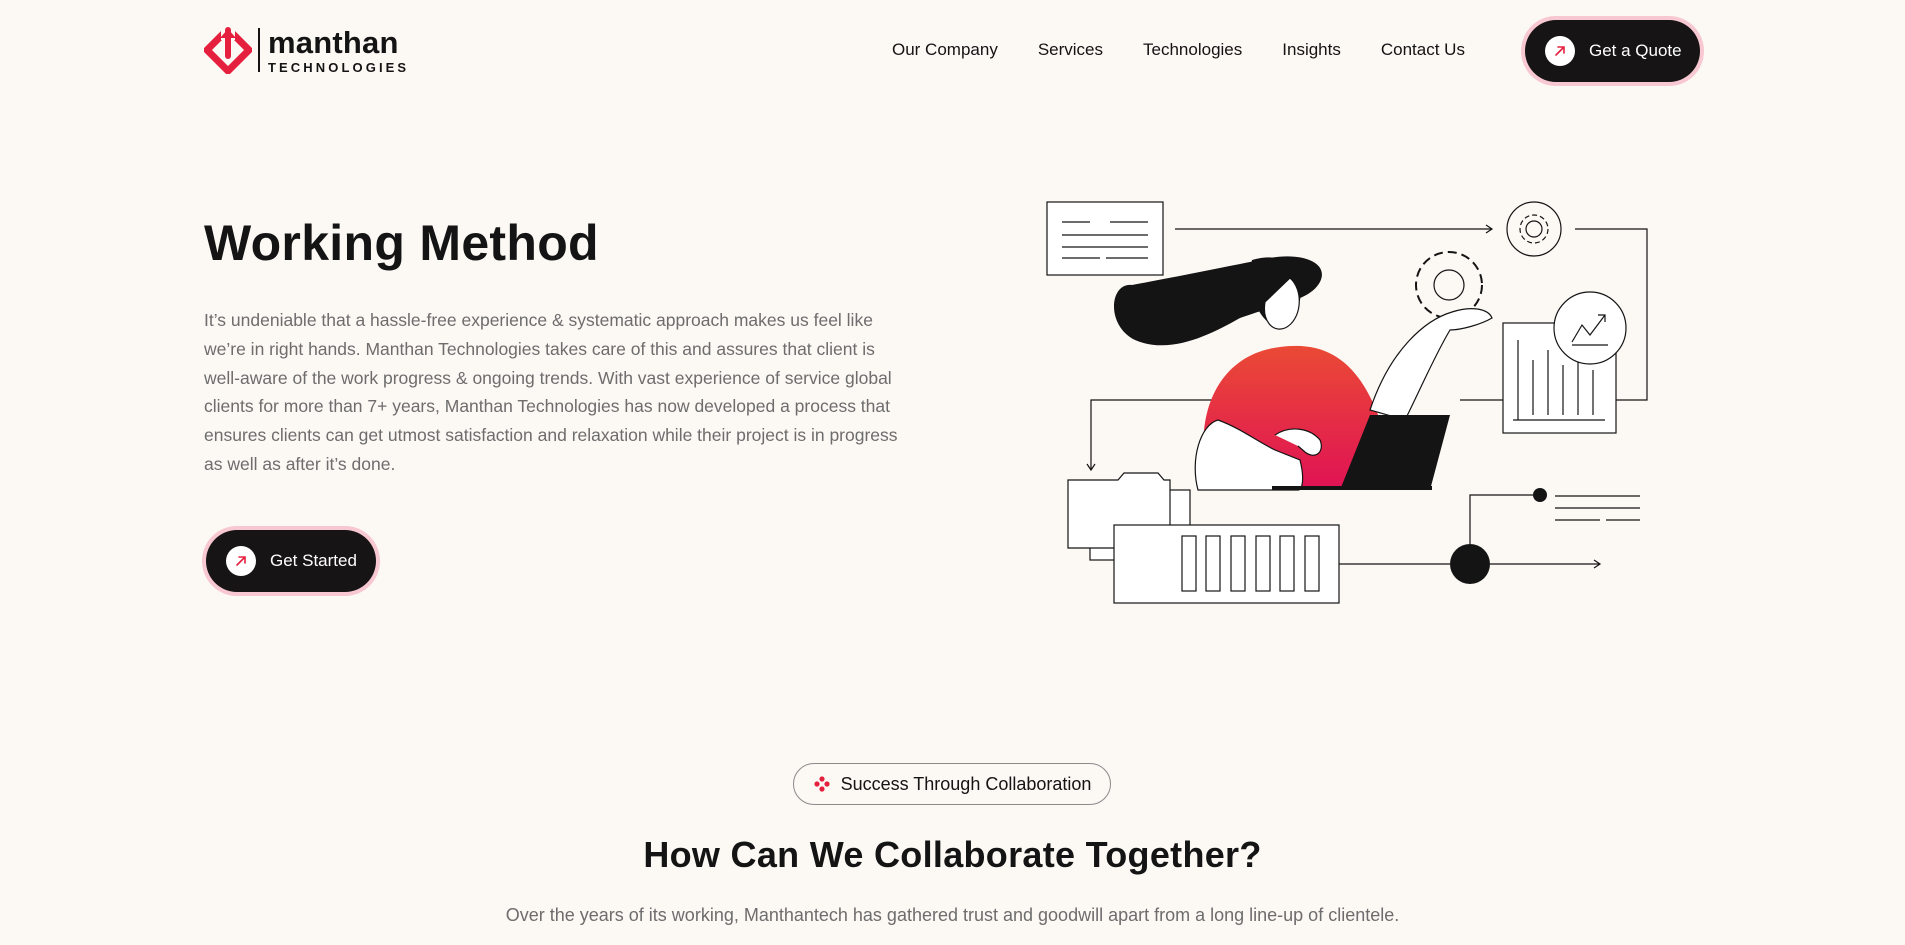  What do you see at coordinates (228, 50) in the screenshot?
I see `manthan-logo-icon` at bounding box center [228, 50].